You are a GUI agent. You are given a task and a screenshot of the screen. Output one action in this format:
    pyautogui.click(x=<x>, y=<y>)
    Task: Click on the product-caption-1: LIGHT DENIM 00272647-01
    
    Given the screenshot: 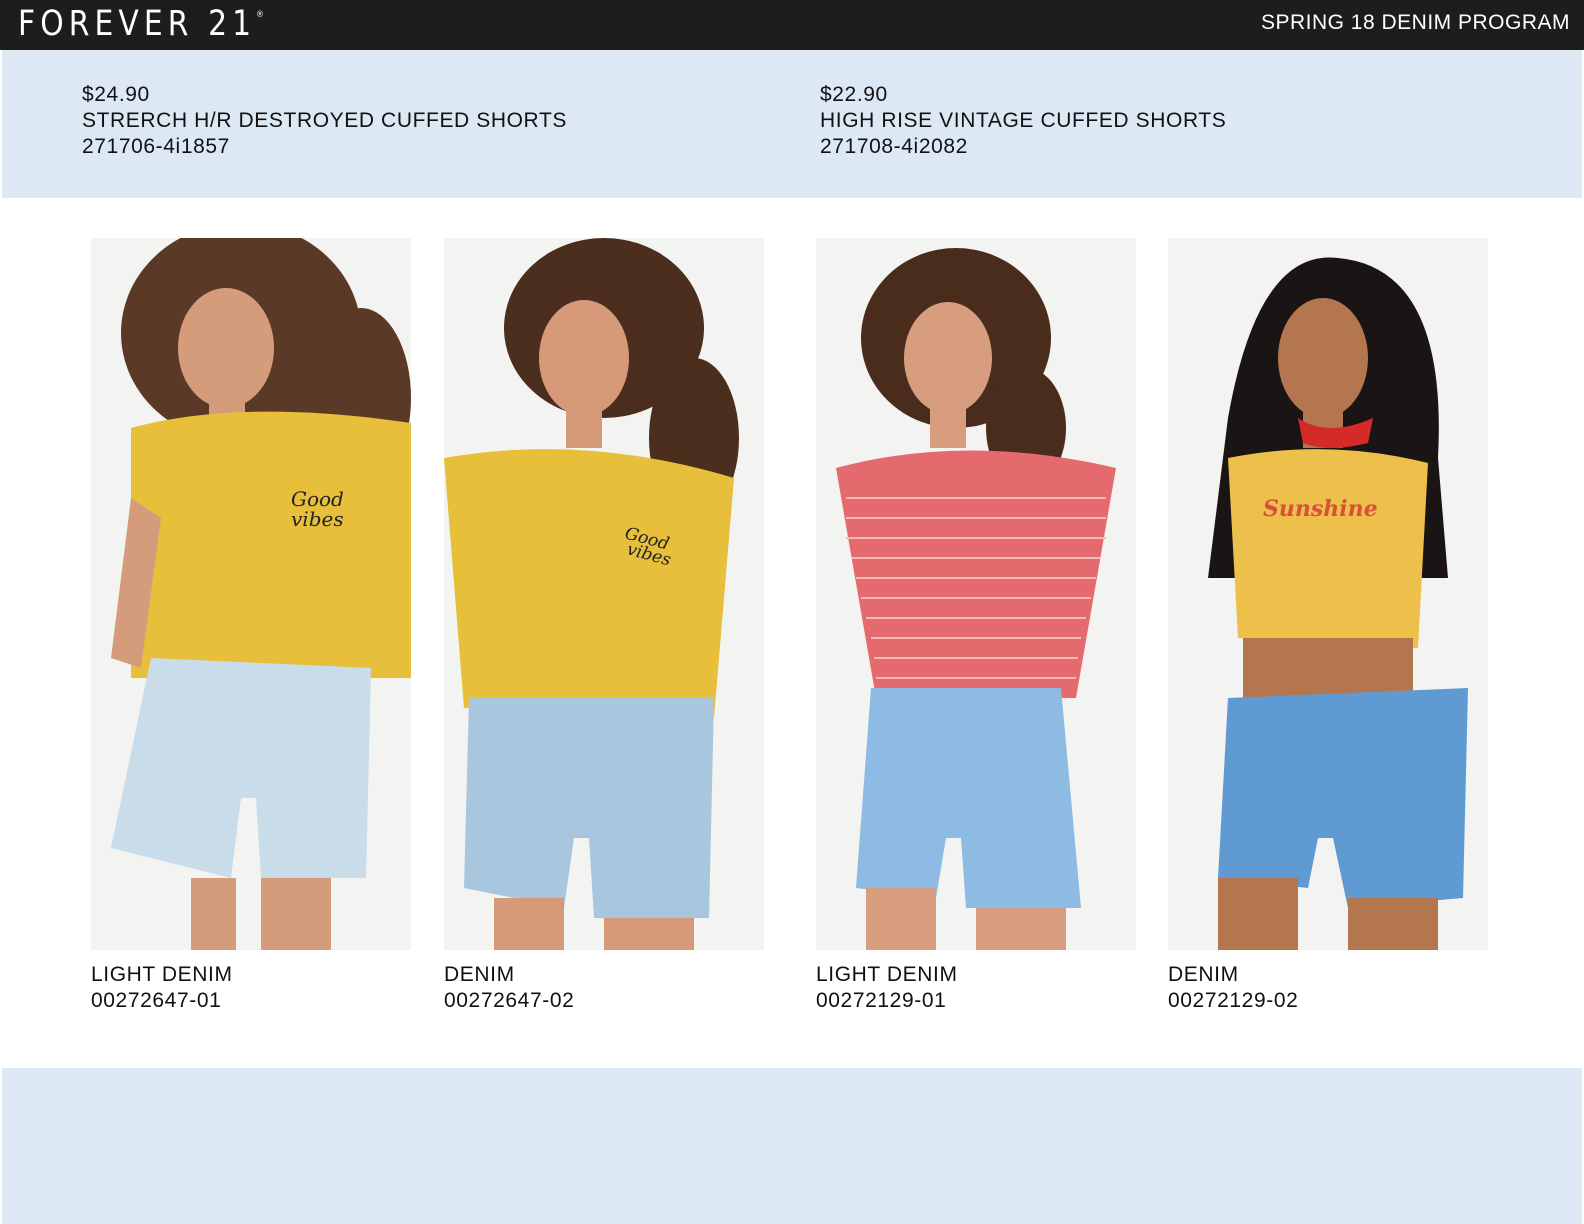 What is the action you would take?
    pyautogui.click(x=162, y=988)
    